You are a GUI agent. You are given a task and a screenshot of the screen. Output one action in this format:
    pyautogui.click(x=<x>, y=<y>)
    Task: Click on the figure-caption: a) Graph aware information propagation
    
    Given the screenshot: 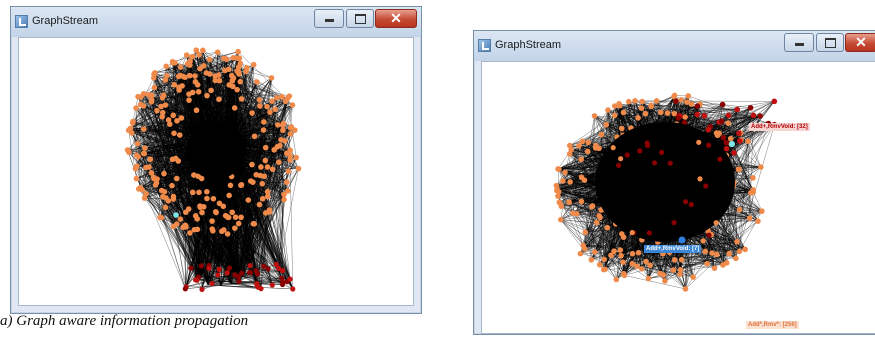 What is the action you would take?
    pyautogui.click(x=124, y=321)
    